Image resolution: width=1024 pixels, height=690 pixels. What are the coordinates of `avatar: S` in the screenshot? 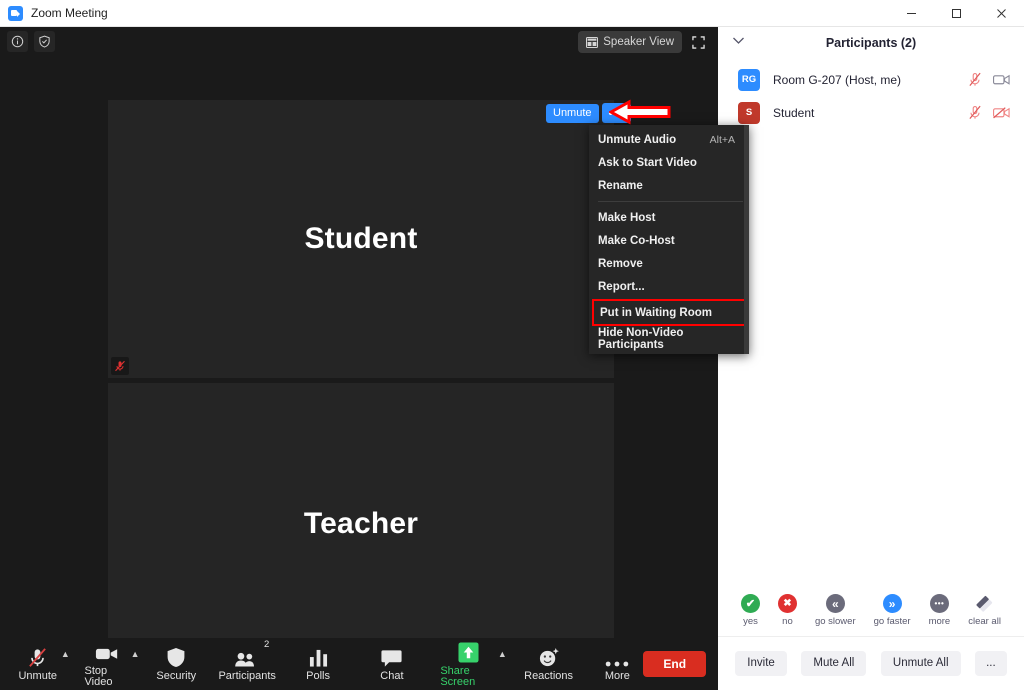 It's located at (749, 112).